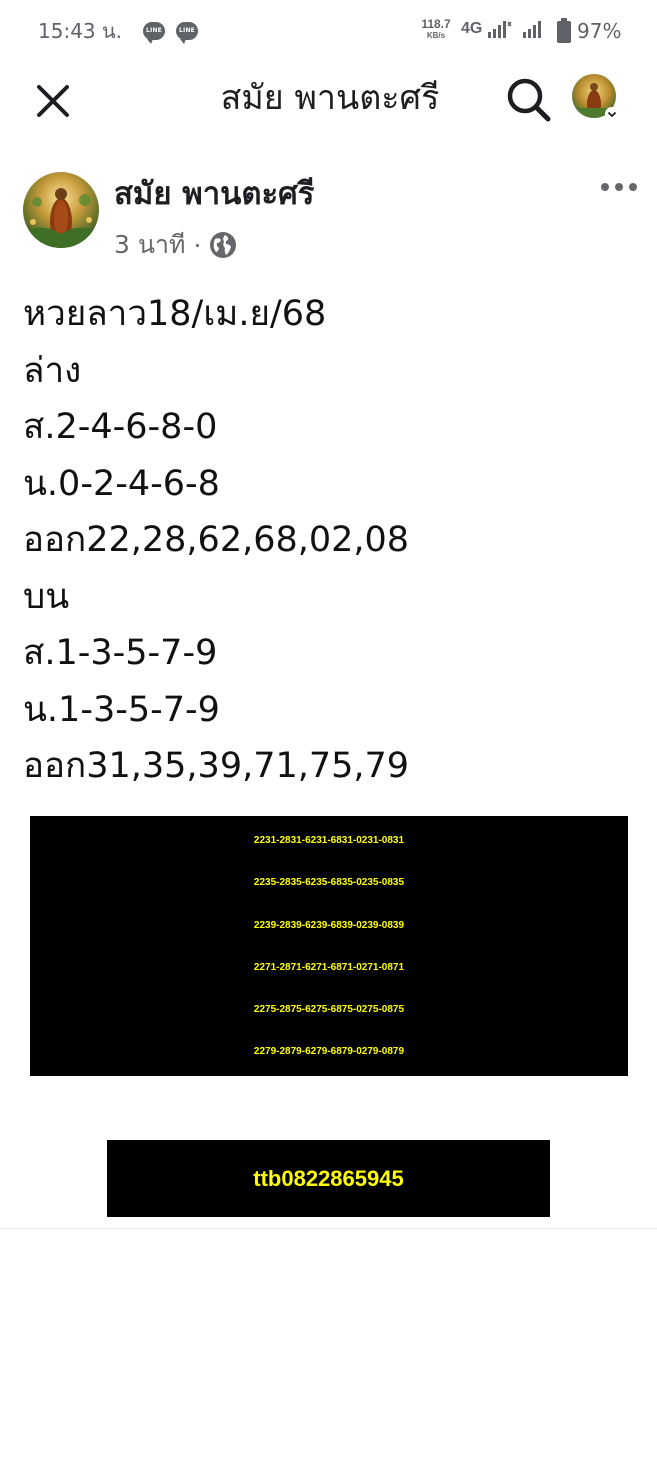  What do you see at coordinates (328, 1178) in the screenshot?
I see `account-number: ttb0822865945` at bounding box center [328, 1178].